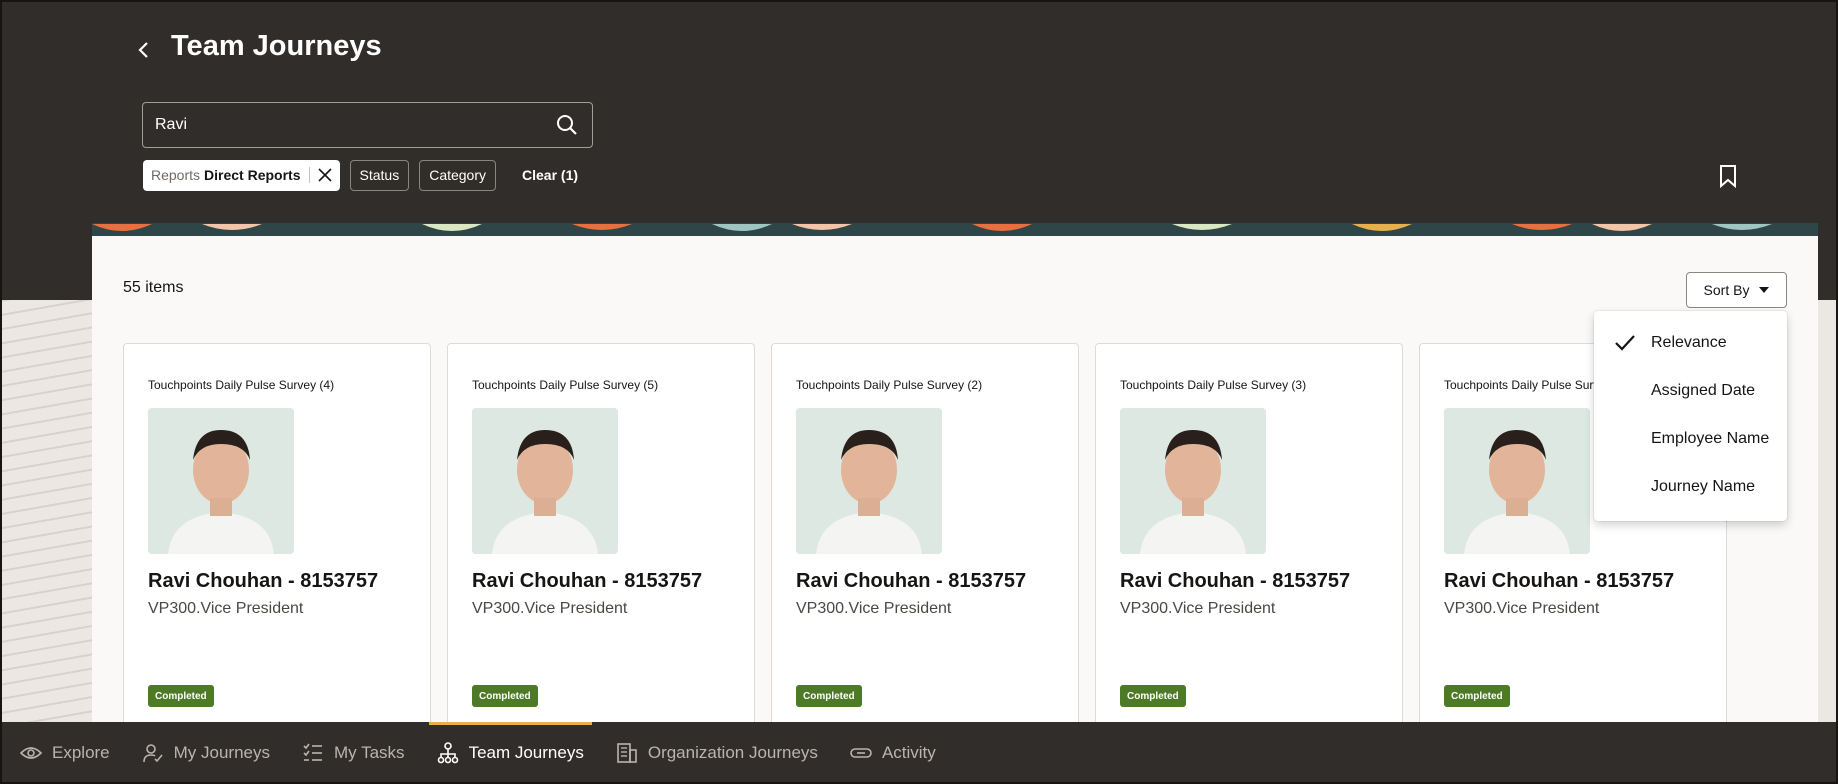 The height and width of the screenshot is (784, 1838). What do you see at coordinates (1729, 177) in the screenshot?
I see `bookmark-icon` at bounding box center [1729, 177].